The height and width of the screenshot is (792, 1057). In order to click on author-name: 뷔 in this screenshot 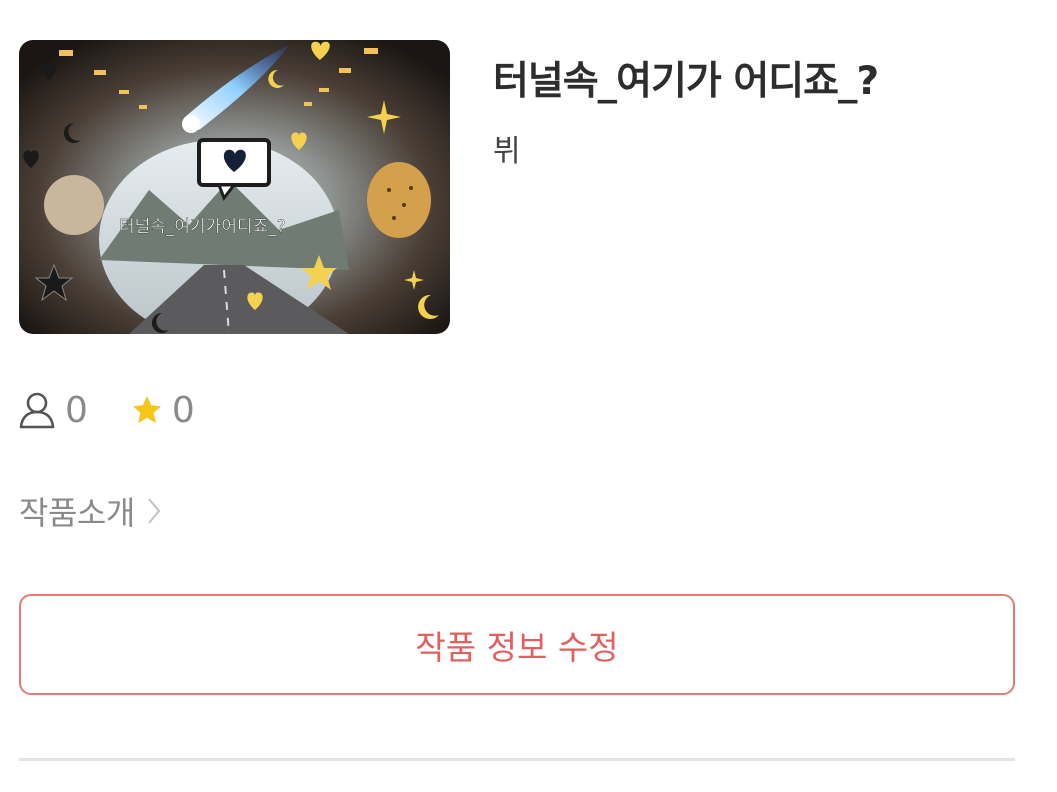, I will do `click(507, 148)`.